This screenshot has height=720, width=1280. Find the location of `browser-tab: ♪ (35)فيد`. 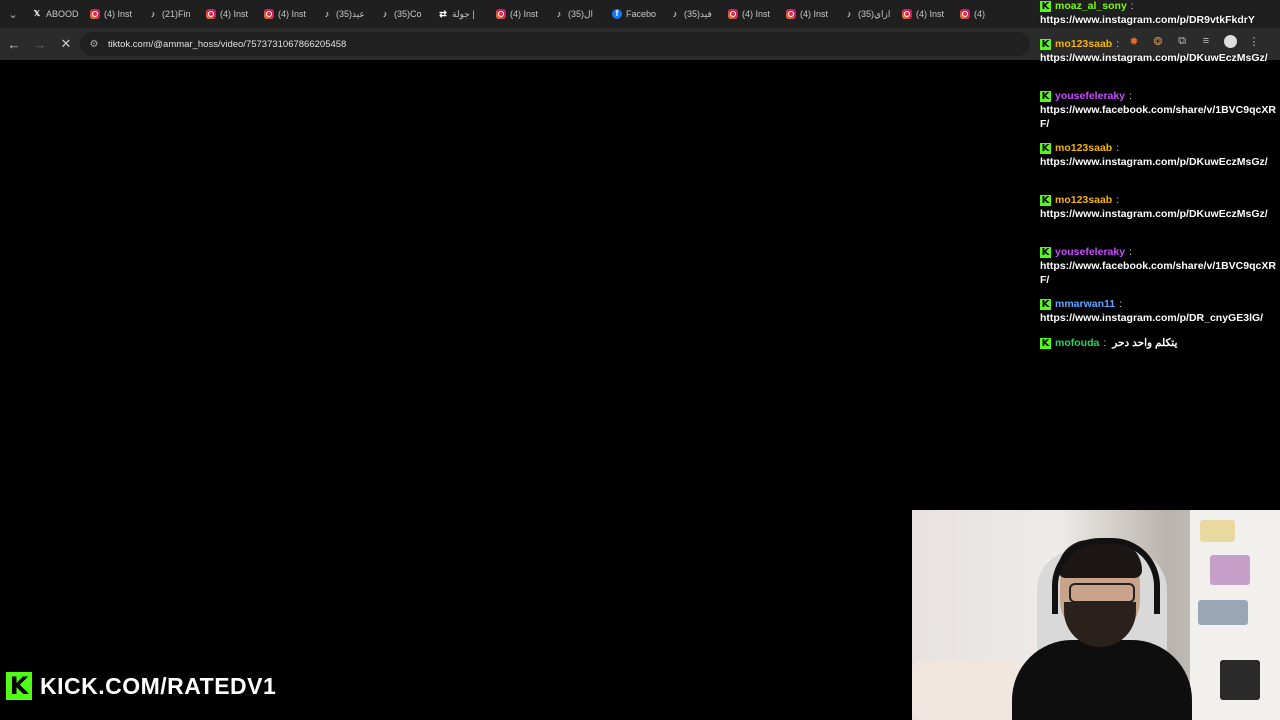

browser-tab: ♪ (35)فيد is located at coordinates (693, 14).